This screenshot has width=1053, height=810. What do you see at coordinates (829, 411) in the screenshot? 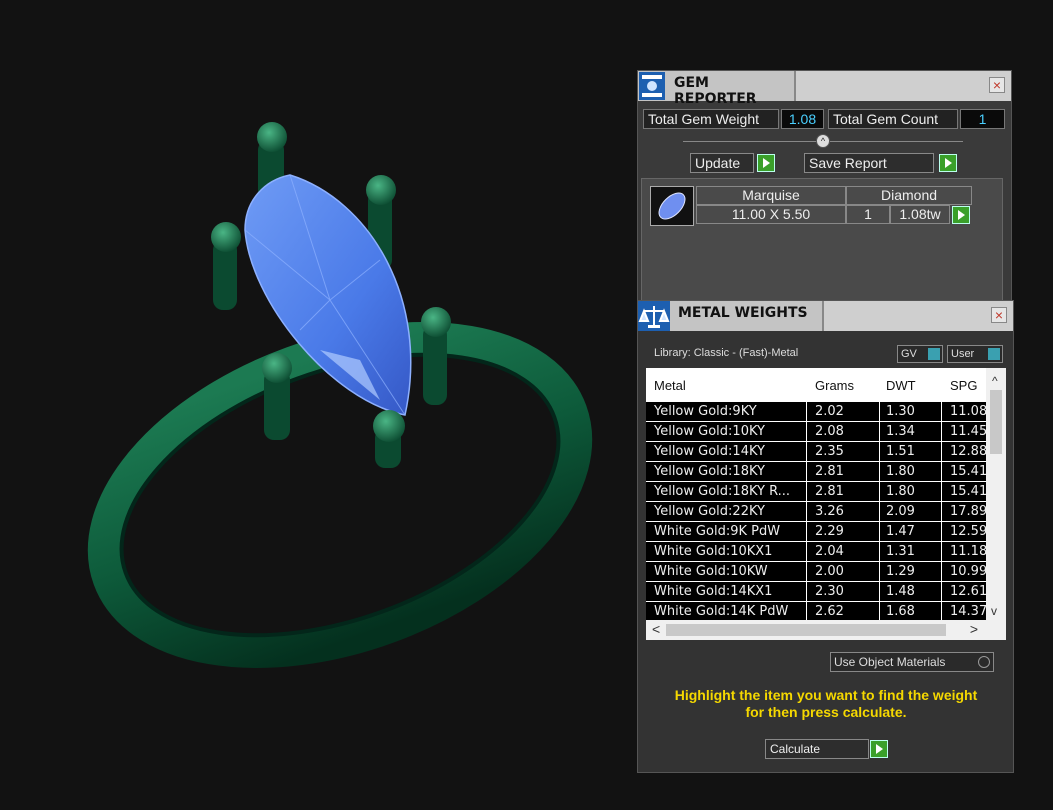
I see `cell-grams: 2.02` at bounding box center [829, 411].